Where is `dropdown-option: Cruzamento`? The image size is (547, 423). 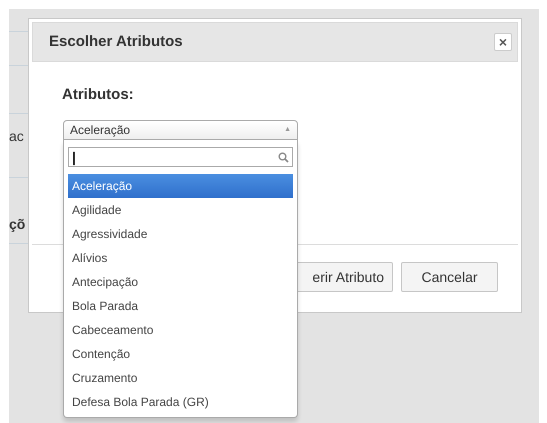
dropdown-option: Cruzamento is located at coordinates (180, 378).